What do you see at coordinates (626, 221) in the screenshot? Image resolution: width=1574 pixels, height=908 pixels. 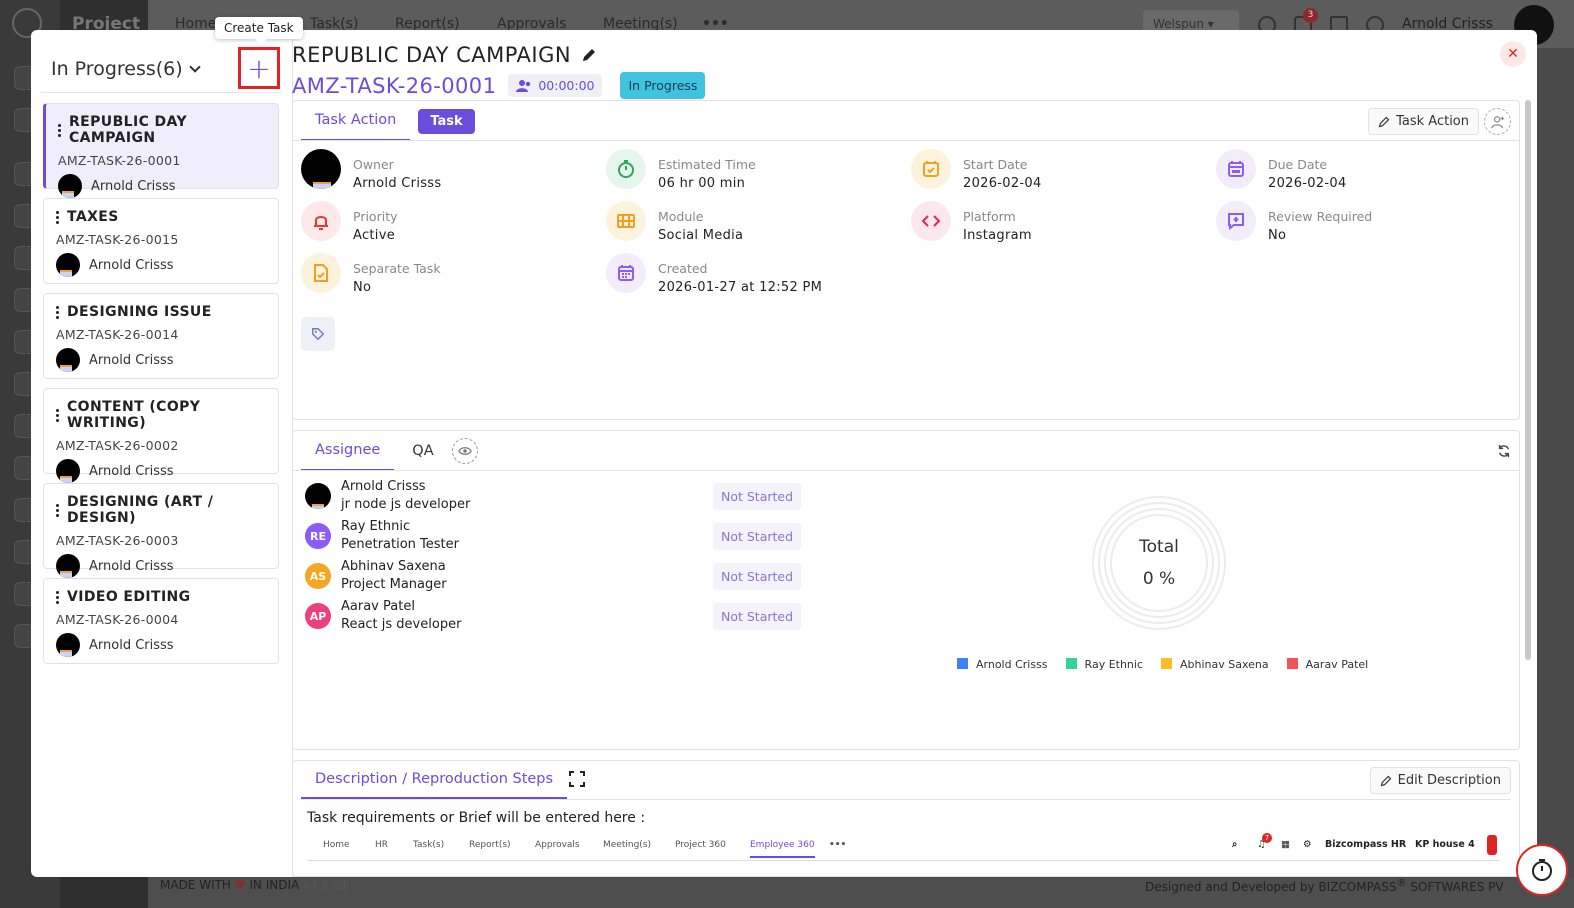 I see `grid-icon` at bounding box center [626, 221].